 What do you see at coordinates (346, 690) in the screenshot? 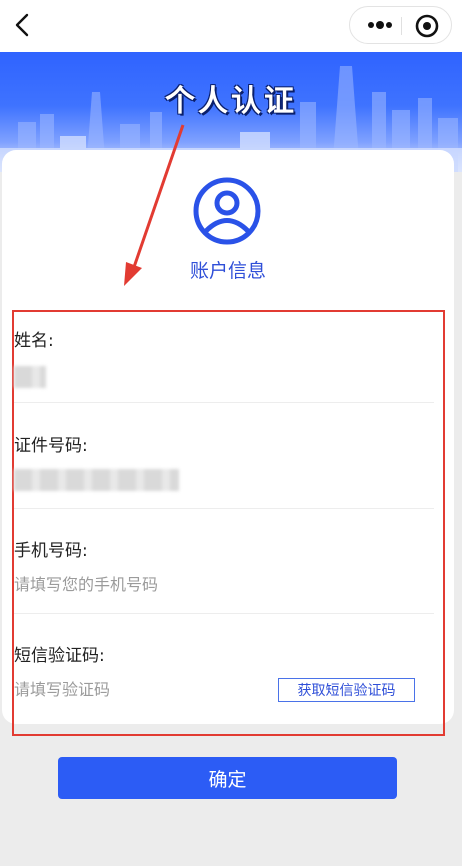
I see `get-sms-code-button: 获取短信验证码` at bounding box center [346, 690].